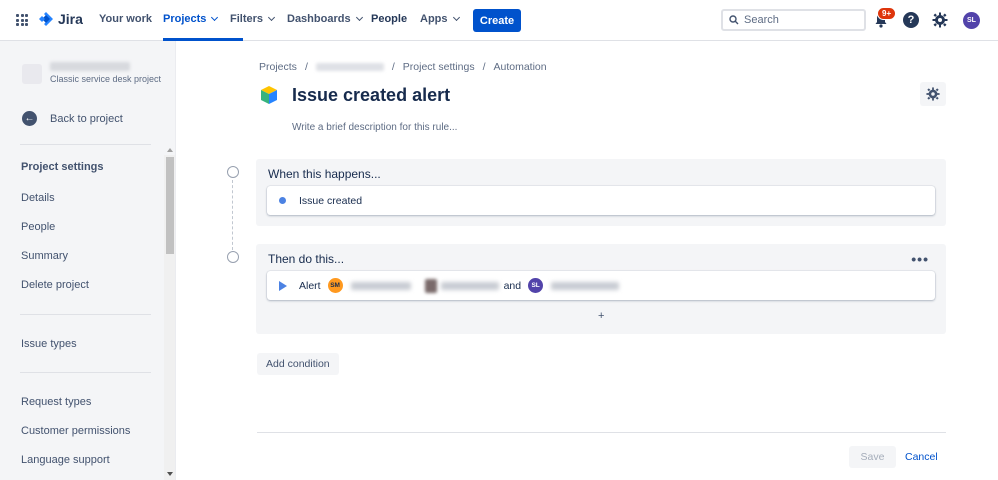 This screenshot has height=480, width=998. I want to click on sidebar-item-summary: Summary, so click(44, 256).